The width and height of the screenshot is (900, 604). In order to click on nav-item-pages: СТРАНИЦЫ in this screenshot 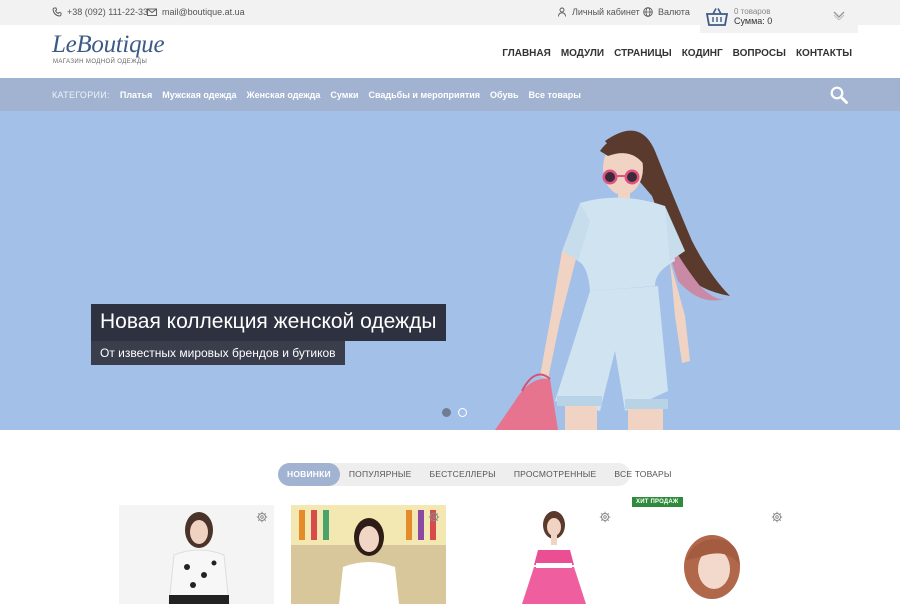, I will do `click(643, 53)`.